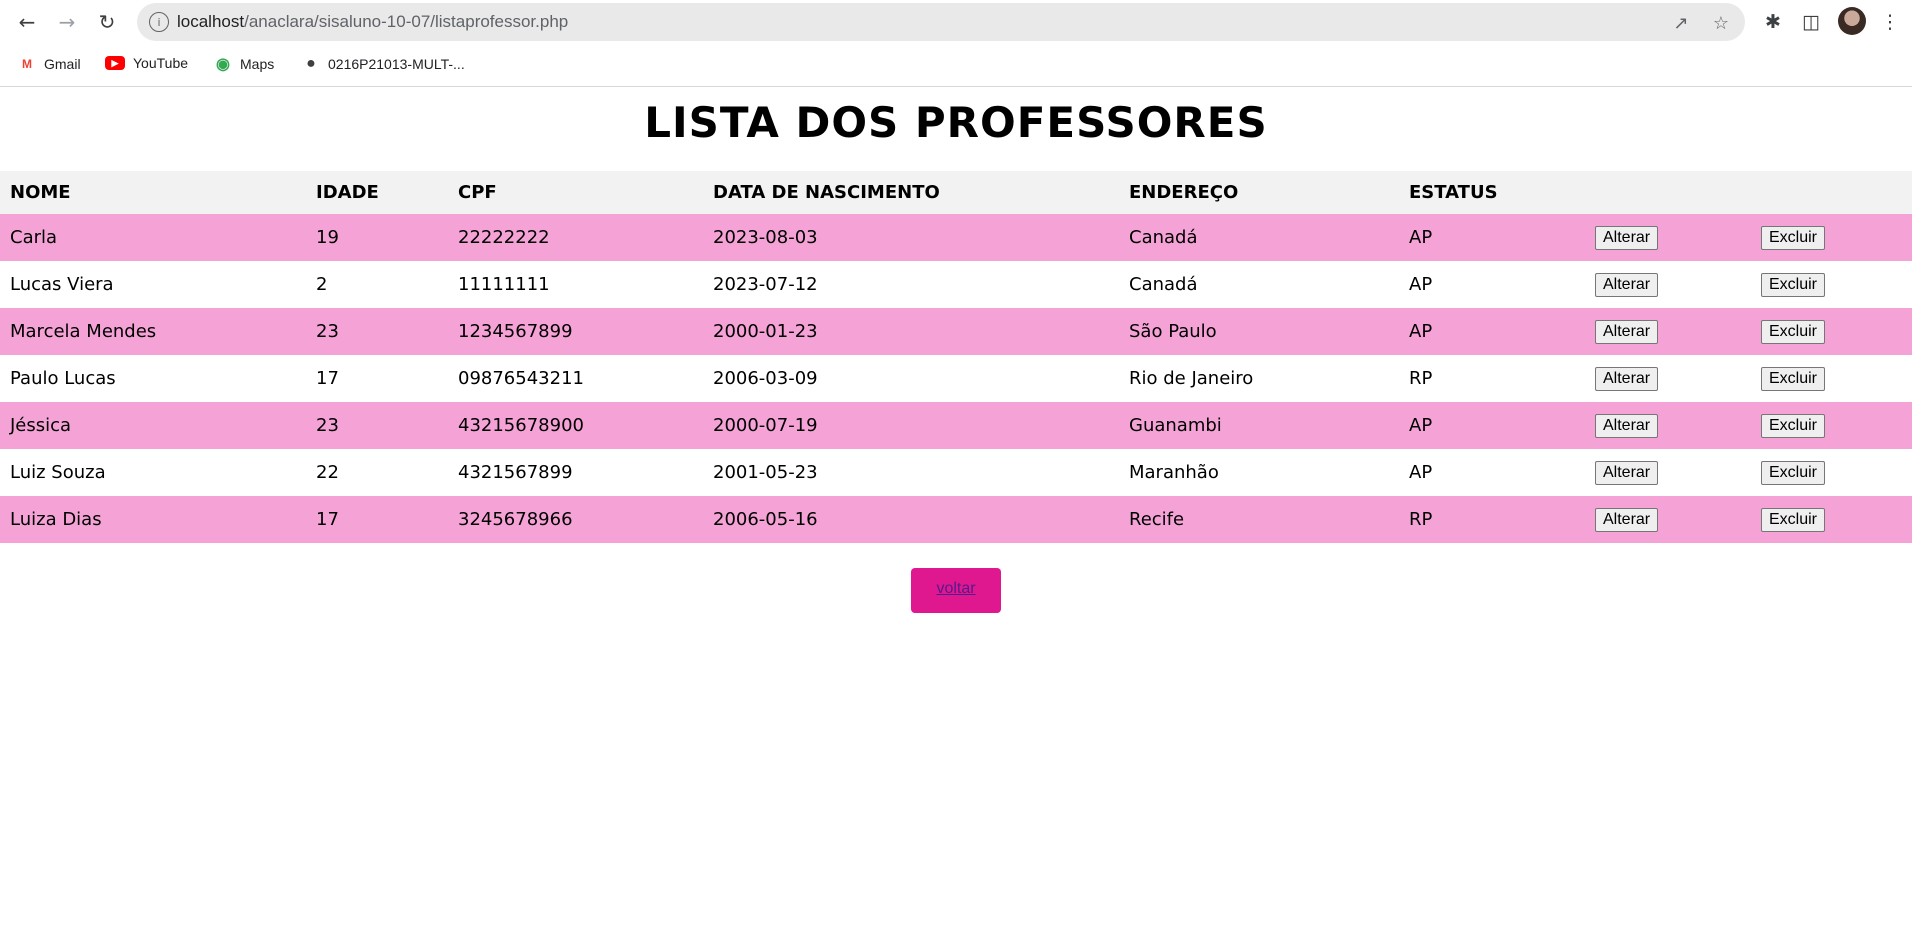 This screenshot has width=1912, height=951. What do you see at coordinates (911, 472) in the screenshot?
I see `cell-nascimento: 2001-05-23` at bounding box center [911, 472].